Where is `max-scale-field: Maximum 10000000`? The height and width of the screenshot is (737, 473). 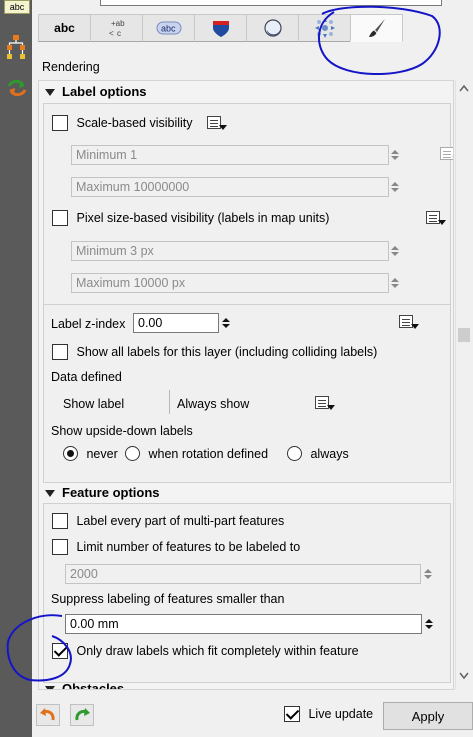 max-scale-field: Maximum 10000000 is located at coordinates (230, 187).